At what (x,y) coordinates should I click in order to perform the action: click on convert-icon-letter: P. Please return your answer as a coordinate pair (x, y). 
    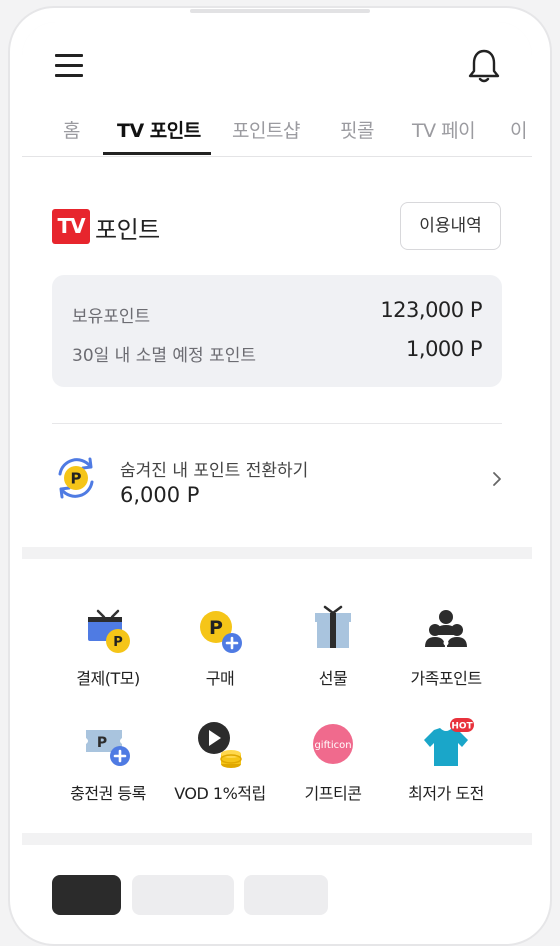
    Looking at the image, I should click on (76, 479).